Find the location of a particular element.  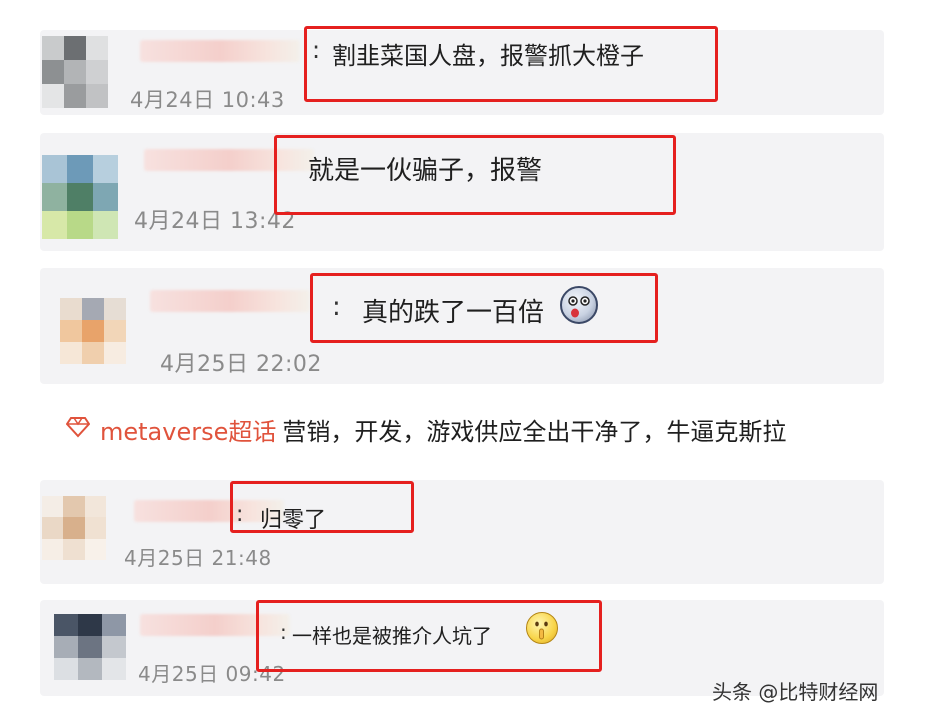

topic-line: metaverse超话 营销，开发，游戏供应全出干净了，牛逼克斯拉 is located at coordinates (443, 429).